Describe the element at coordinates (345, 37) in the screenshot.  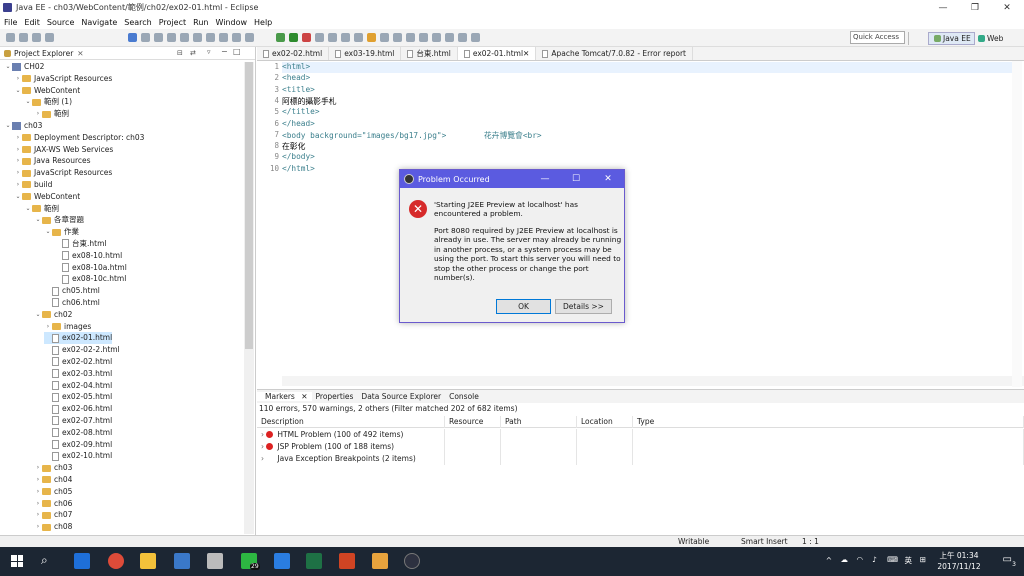
I see `new-package-icon` at that location.